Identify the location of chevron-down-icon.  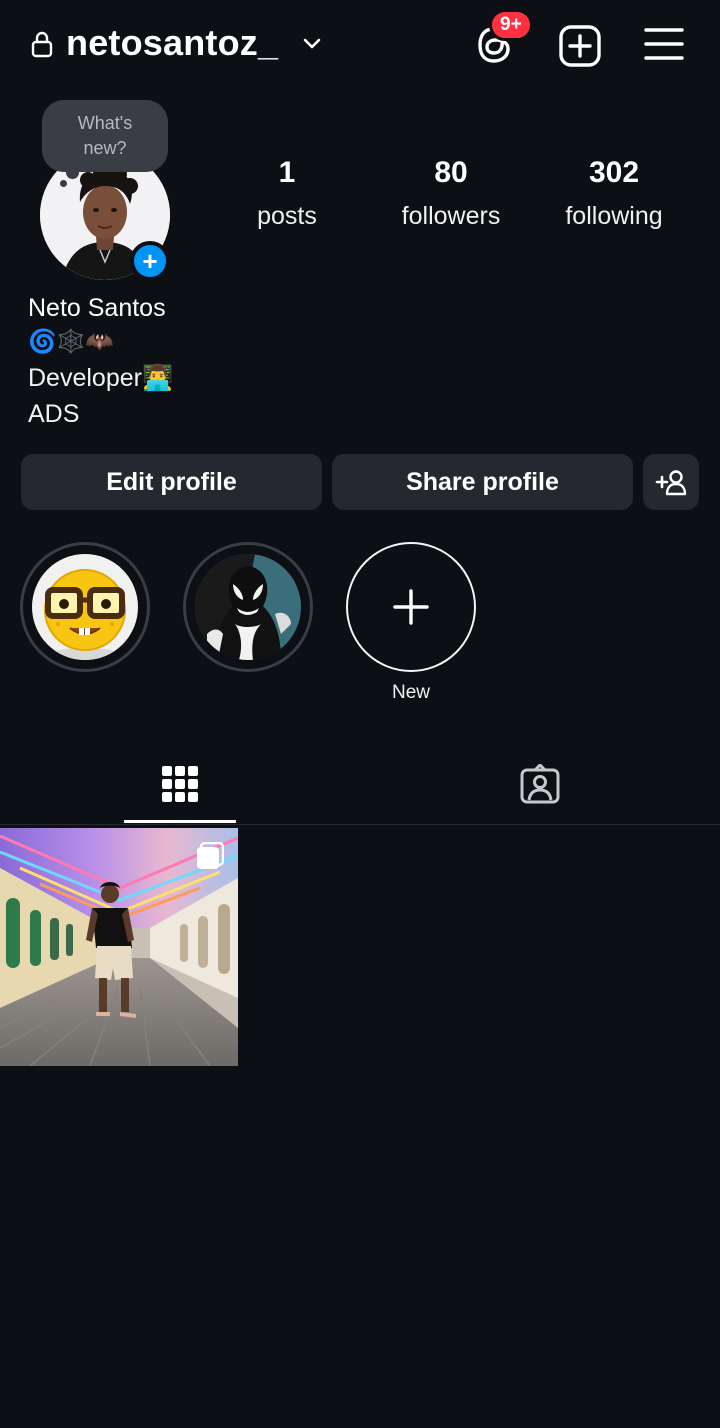
(312, 44).